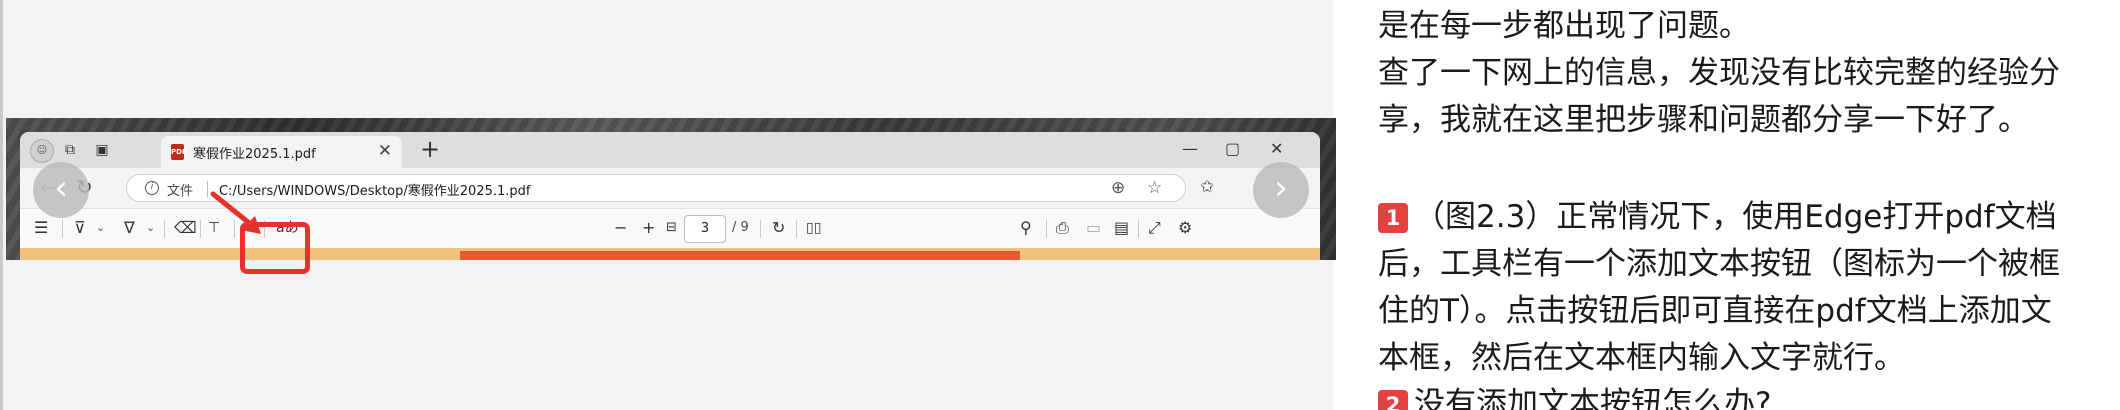  Describe the element at coordinates (705, 229) in the screenshot. I see `page-number-input: 3` at that location.